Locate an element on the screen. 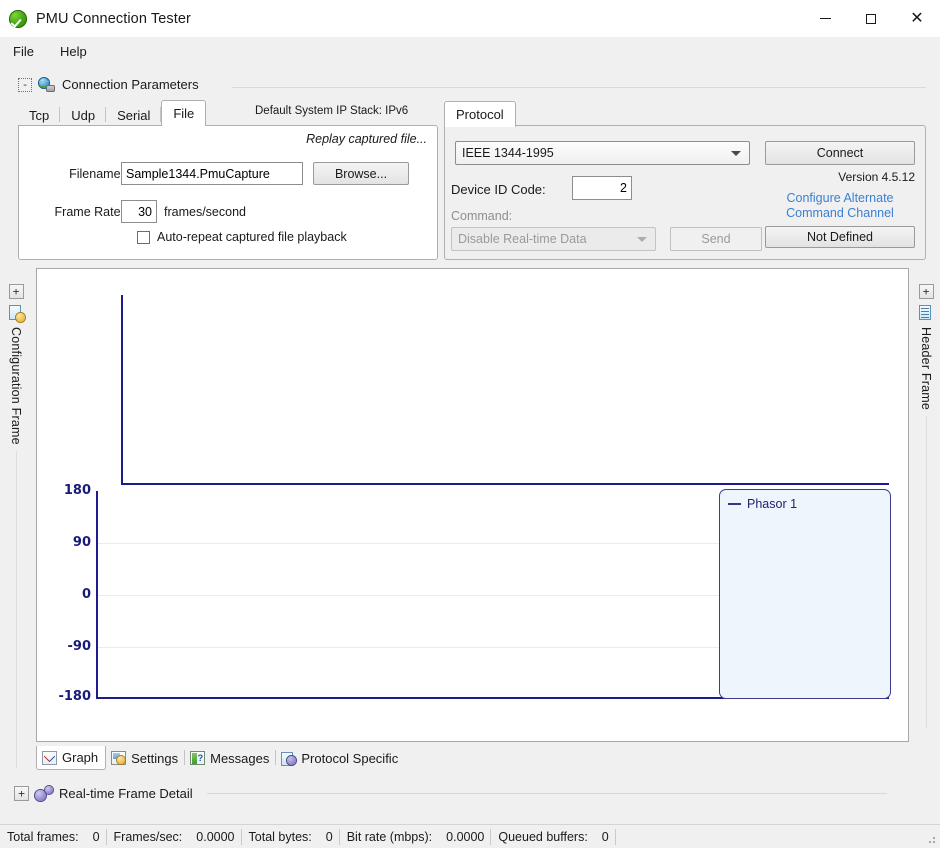 The image size is (940, 848). tab-udp-label: Udp is located at coordinates (83, 115).